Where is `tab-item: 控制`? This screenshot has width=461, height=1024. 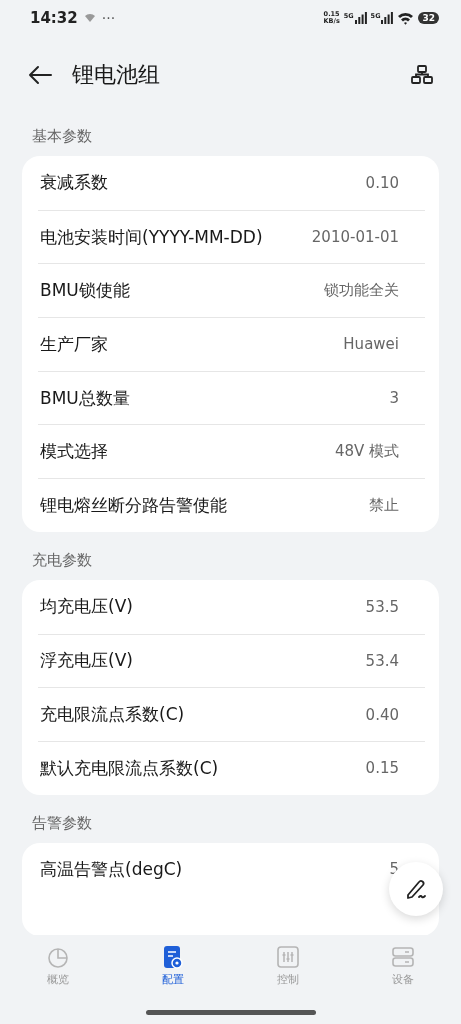
tab-item: 控制 is located at coordinates (288, 967).